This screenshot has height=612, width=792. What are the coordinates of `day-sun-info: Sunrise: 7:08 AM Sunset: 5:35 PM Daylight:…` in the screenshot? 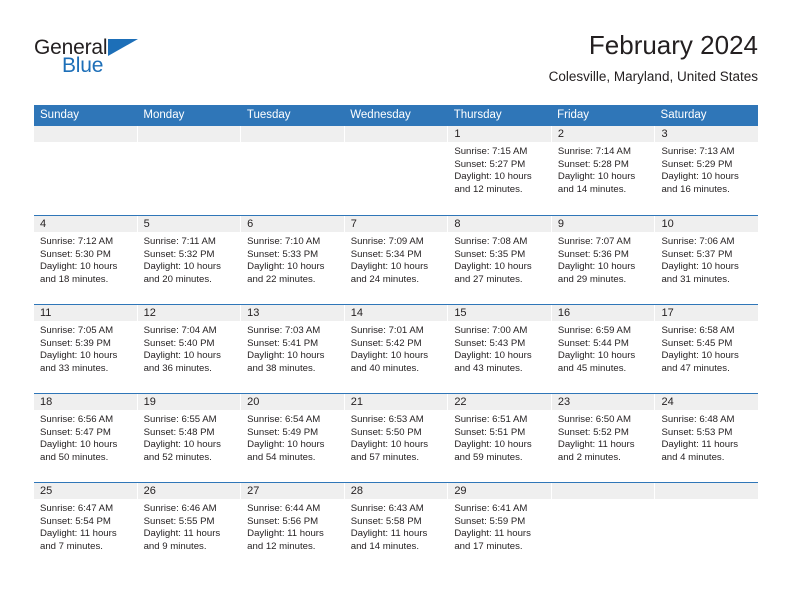 It's located at (499, 259).